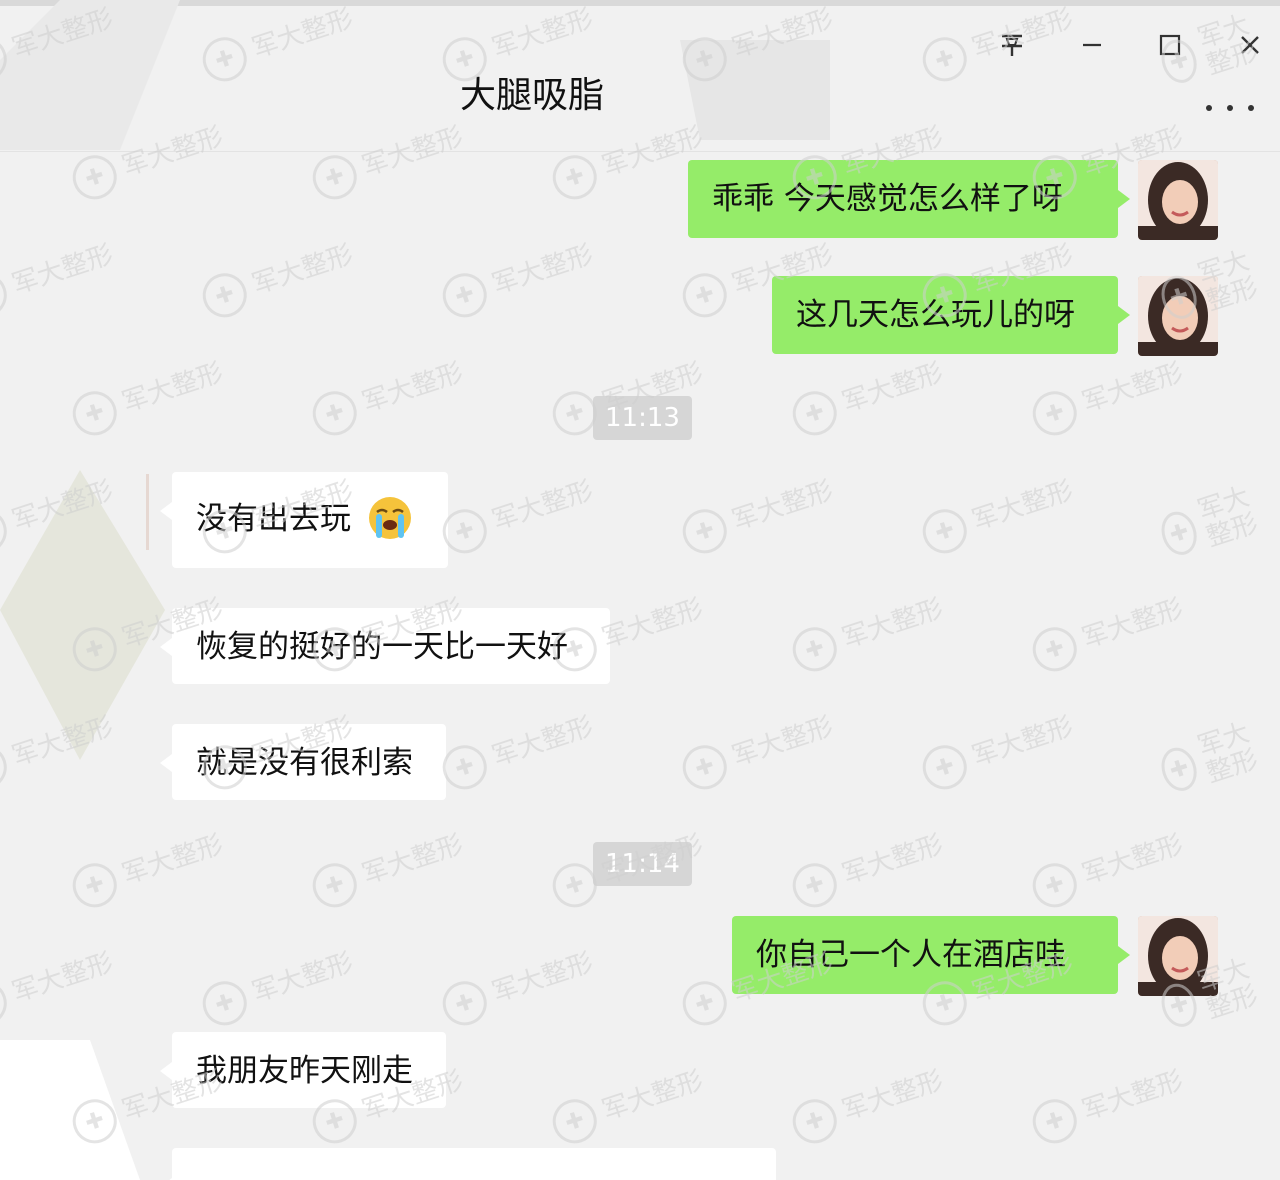  Describe the element at coordinates (935, 315) in the screenshot. I see `message-text: 这几天怎么玩儿的呀` at that location.